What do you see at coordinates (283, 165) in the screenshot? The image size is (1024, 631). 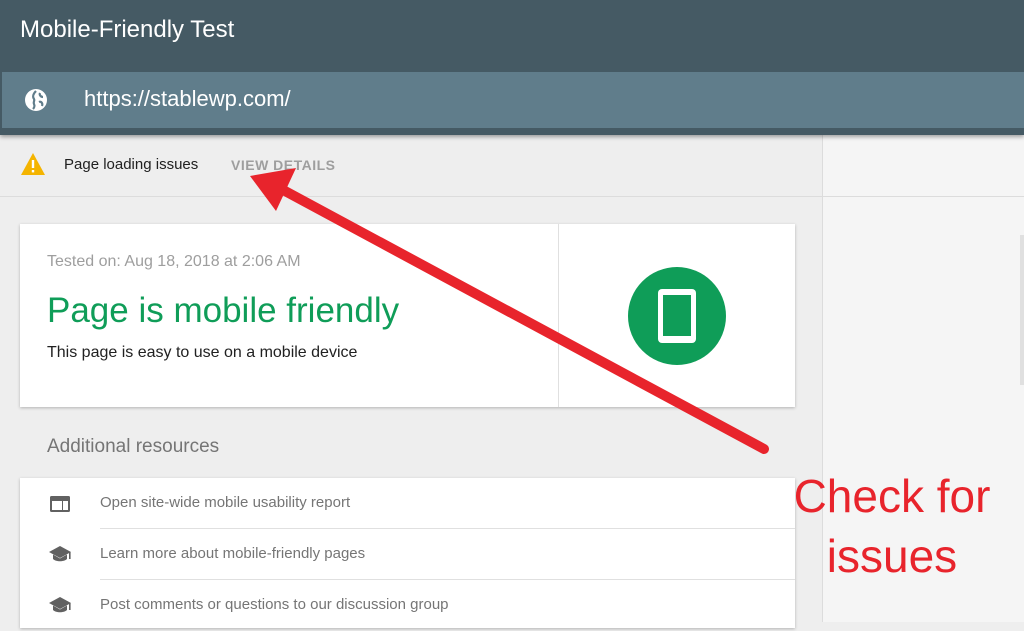 I see `view-details-button: VIEW DETAILS` at bounding box center [283, 165].